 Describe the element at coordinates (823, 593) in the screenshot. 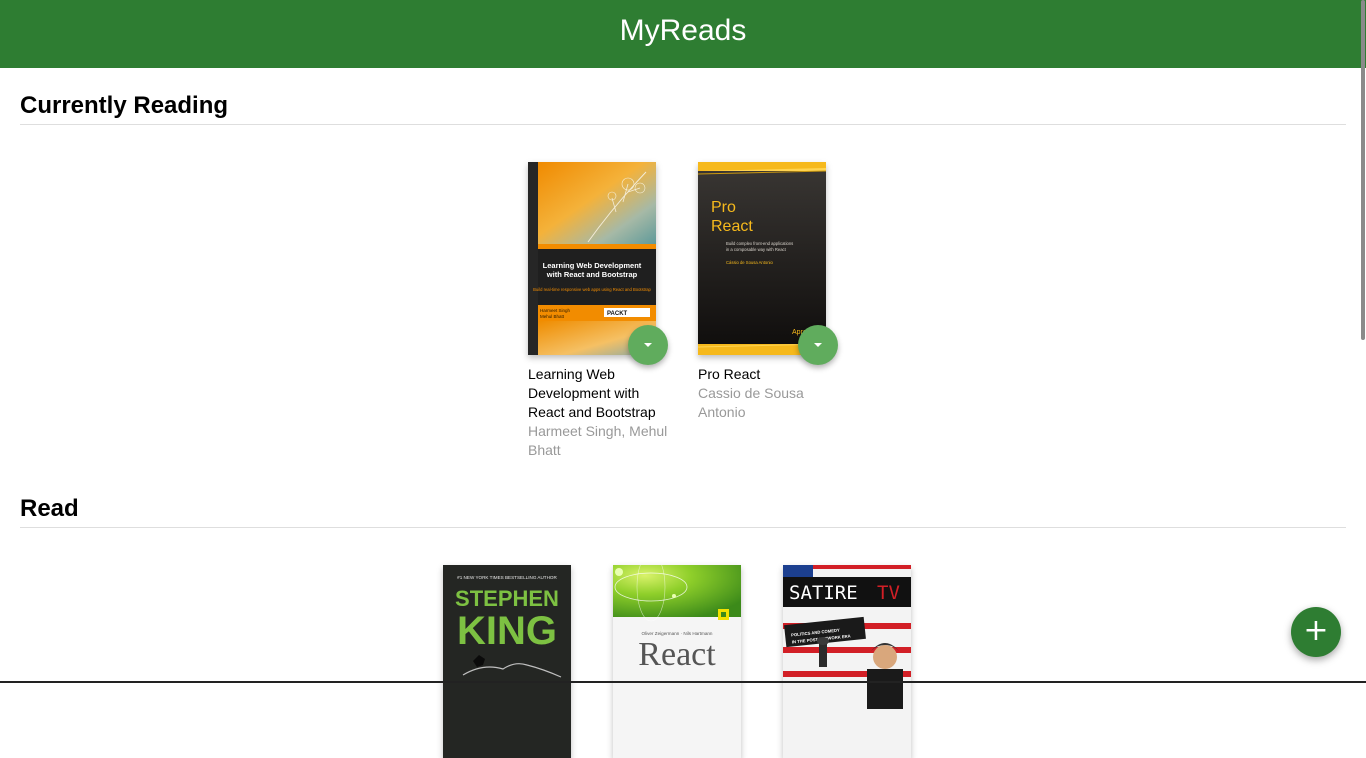

I see `cover-headline-part1: SATIRE` at that location.